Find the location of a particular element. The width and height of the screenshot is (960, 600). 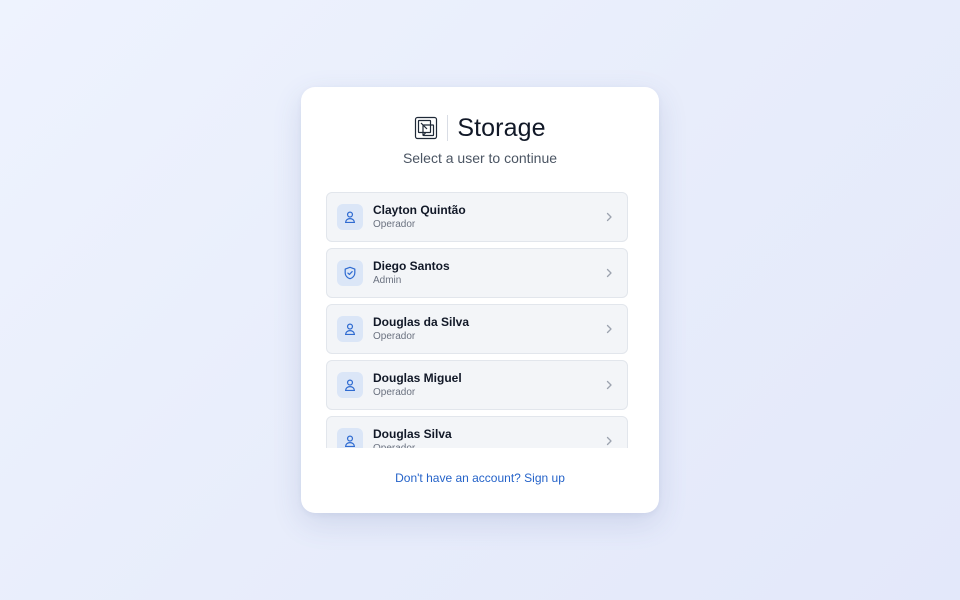

user-role: Admin is located at coordinates (387, 280).